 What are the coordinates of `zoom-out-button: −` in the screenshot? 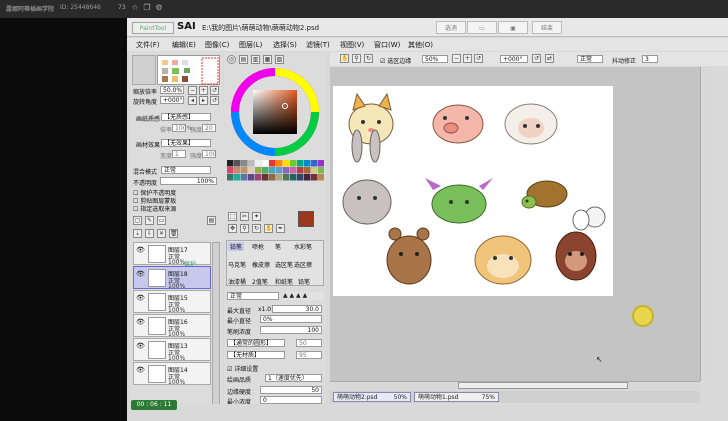 It's located at (192, 90).